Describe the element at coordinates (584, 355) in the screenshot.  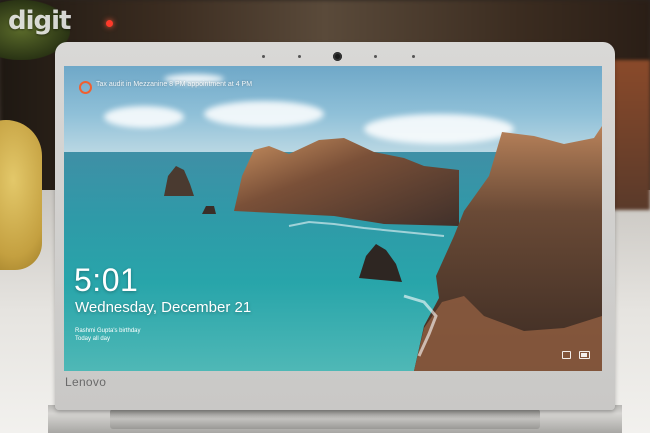
I see `battery-icon` at that location.